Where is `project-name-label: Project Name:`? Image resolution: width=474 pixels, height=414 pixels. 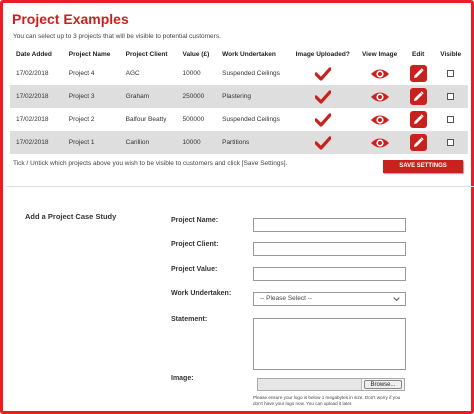 project-name-label: Project Name: is located at coordinates (195, 220).